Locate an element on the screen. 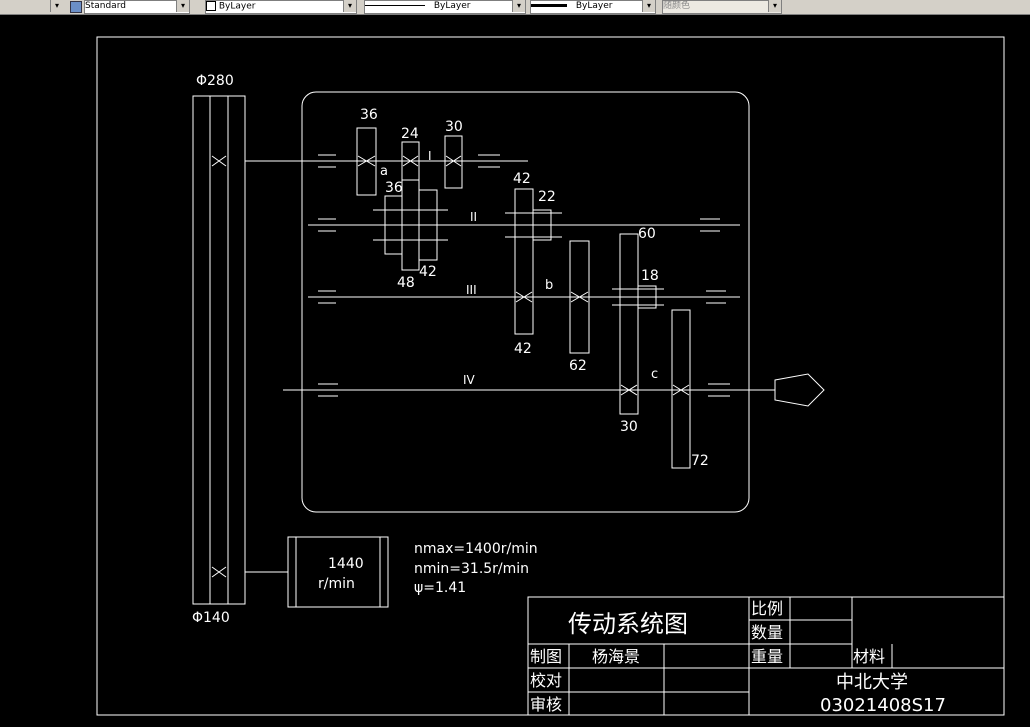 The width and height of the screenshot is (1030, 727). group-a-label: a is located at coordinates (384, 171).